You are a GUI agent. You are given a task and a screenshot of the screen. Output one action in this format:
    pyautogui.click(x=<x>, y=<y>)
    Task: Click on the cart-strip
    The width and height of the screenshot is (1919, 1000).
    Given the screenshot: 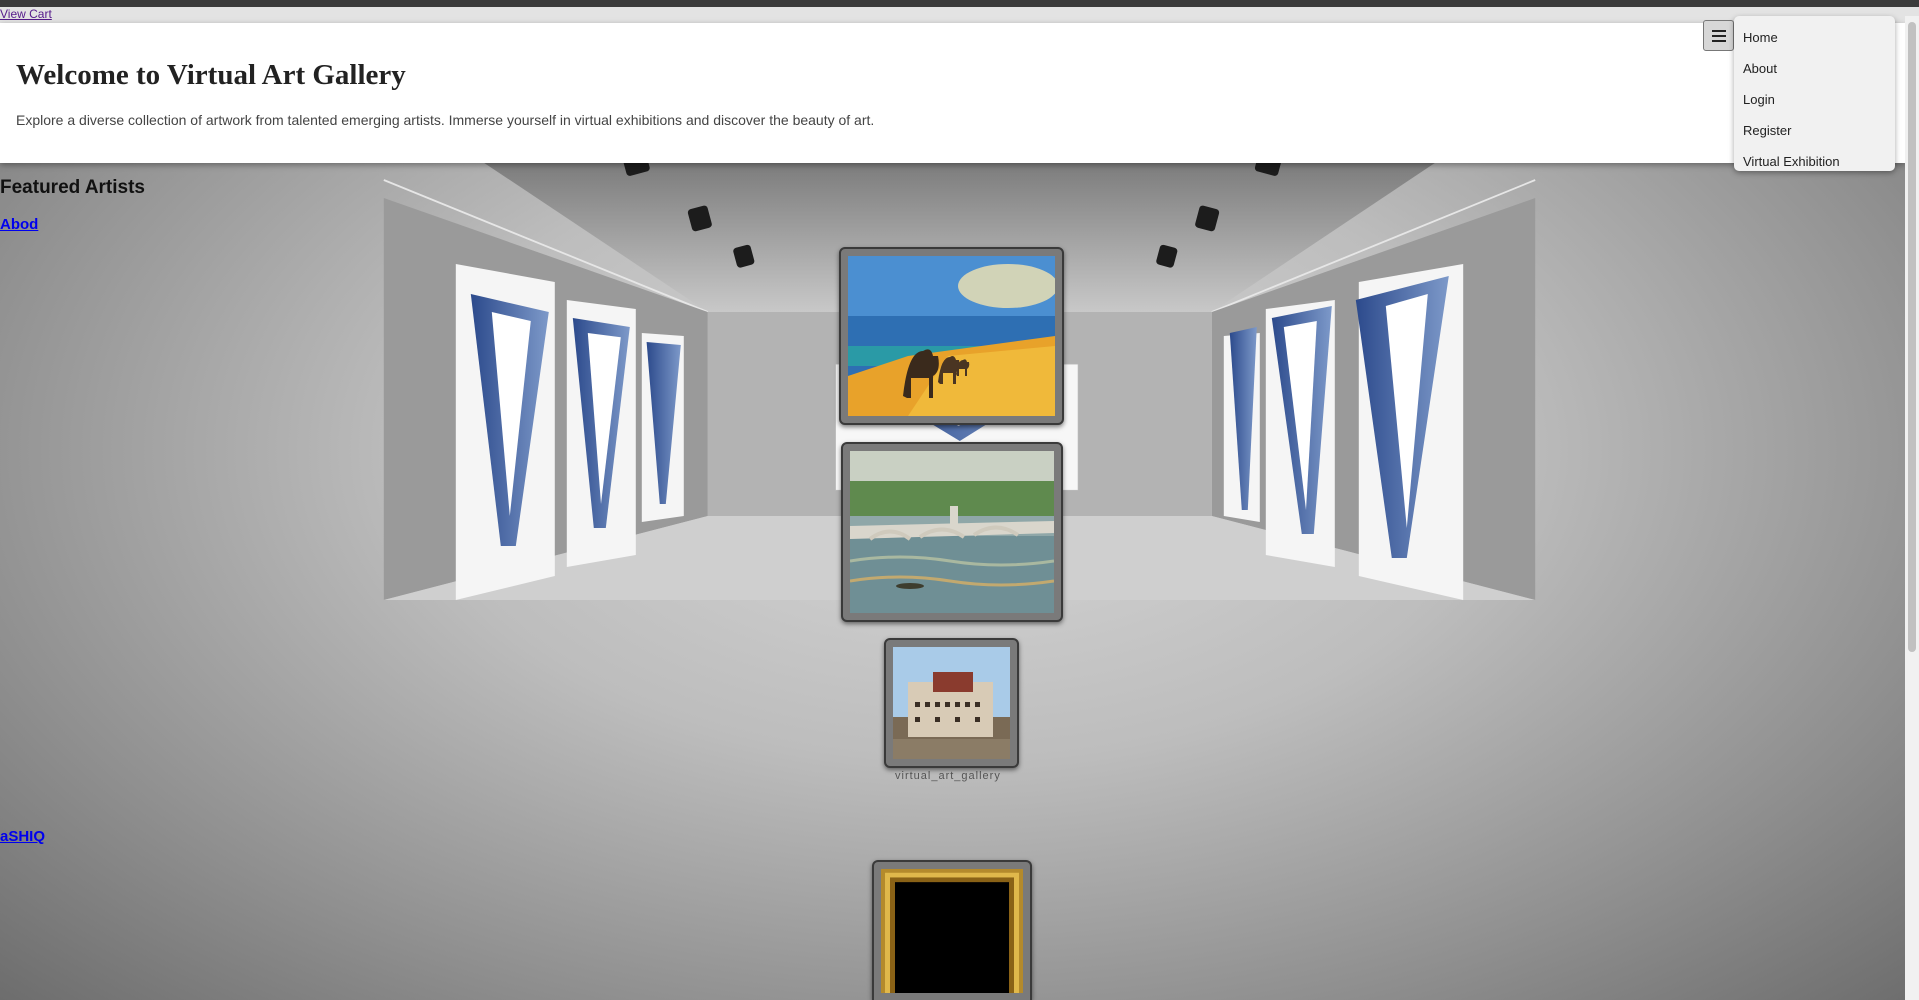 What is the action you would take?
    pyautogui.click(x=959, y=15)
    